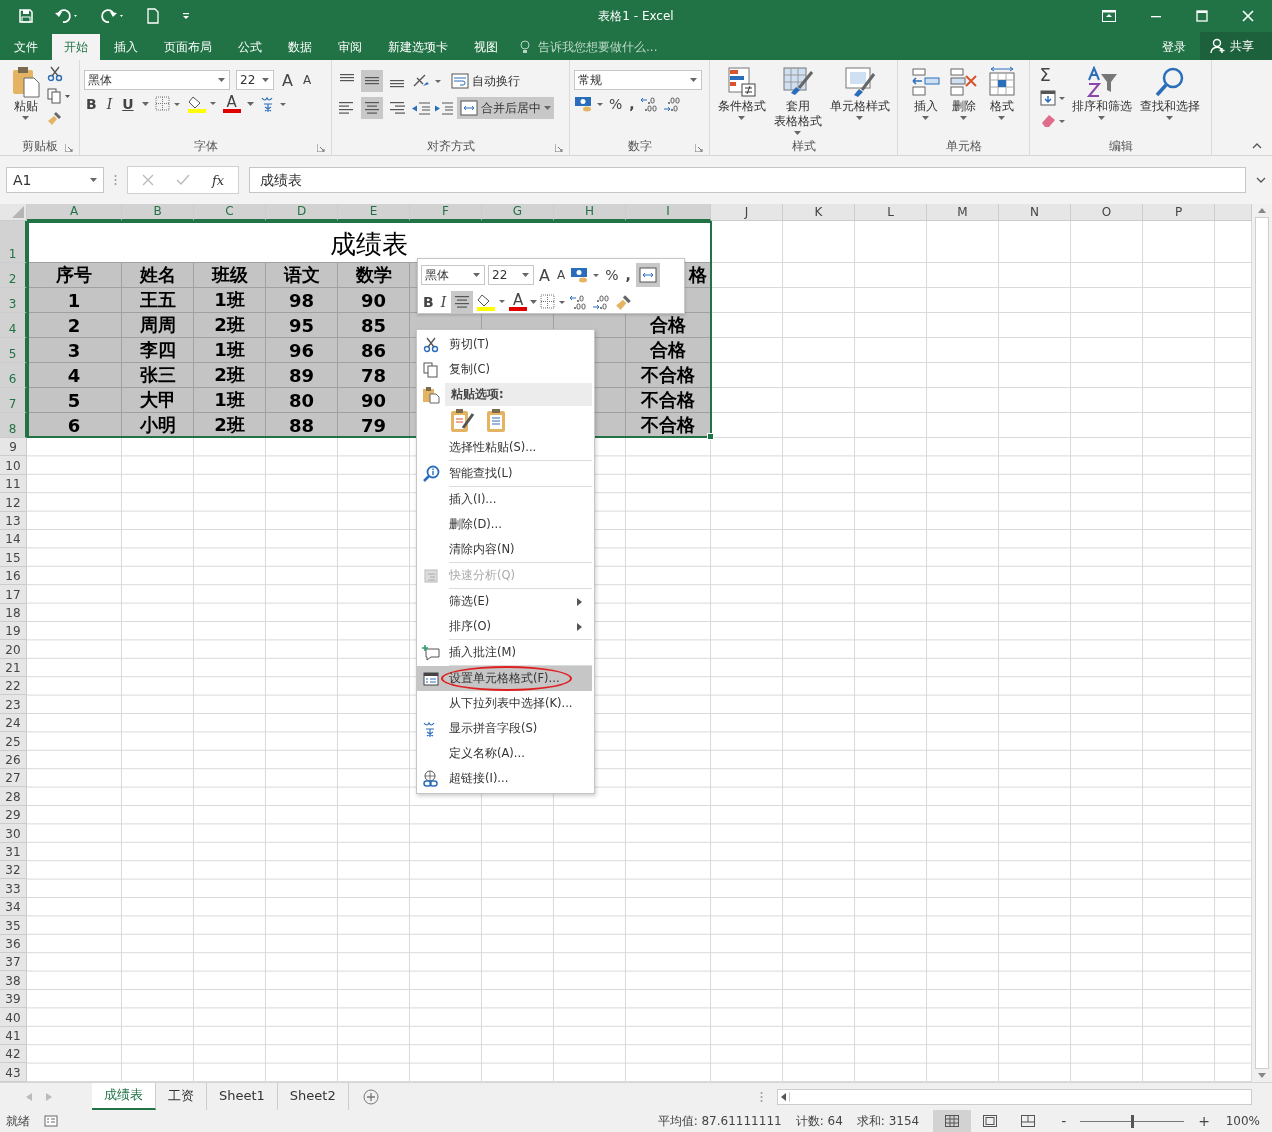  I want to click on maximize-icon, so click(1202, 16).